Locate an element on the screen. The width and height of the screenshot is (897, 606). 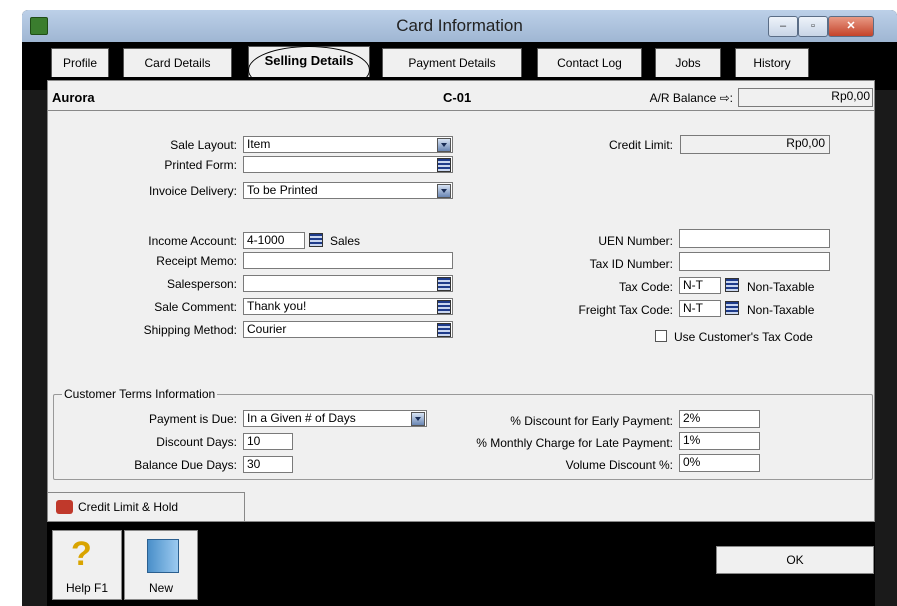
tab-card-details: Card Details is located at coordinates (177, 62).